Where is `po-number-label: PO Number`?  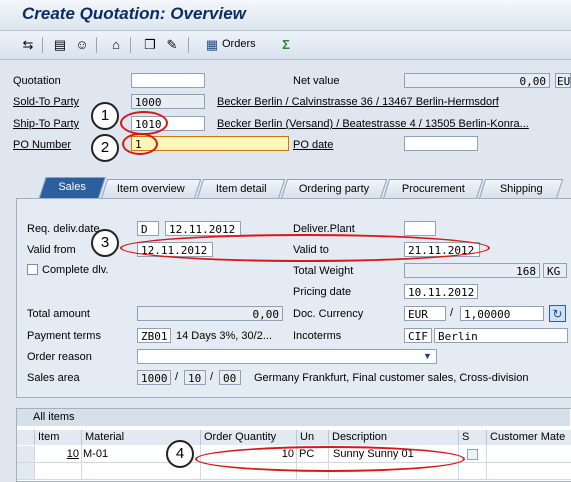
po-number-label: PO Number is located at coordinates (42, 145).